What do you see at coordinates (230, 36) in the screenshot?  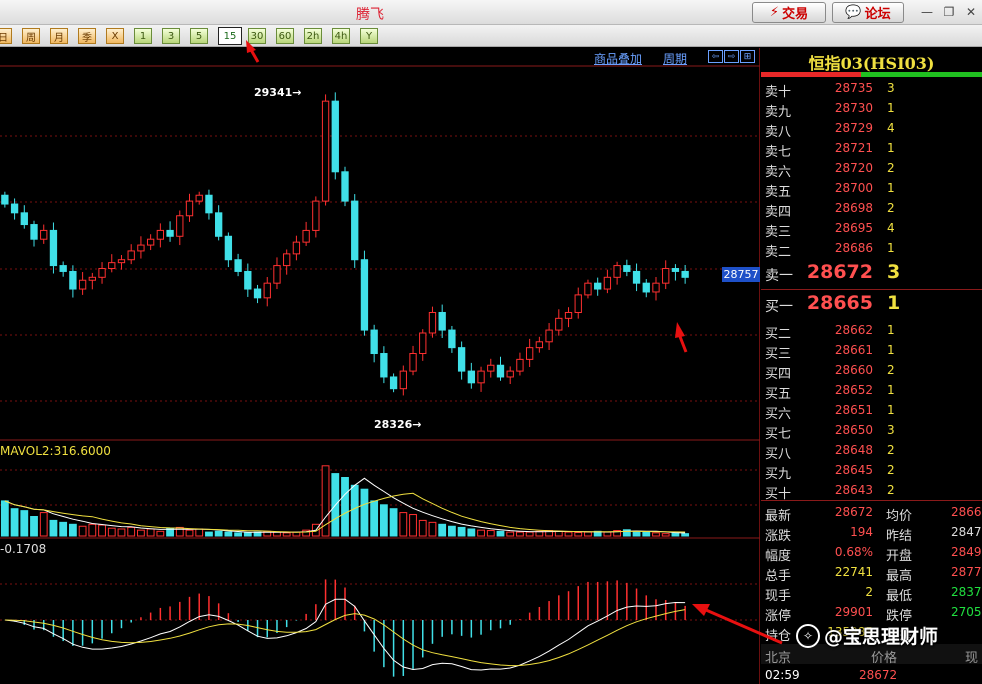 I see `period-button-8: 15` at bounding box center [230, 36].